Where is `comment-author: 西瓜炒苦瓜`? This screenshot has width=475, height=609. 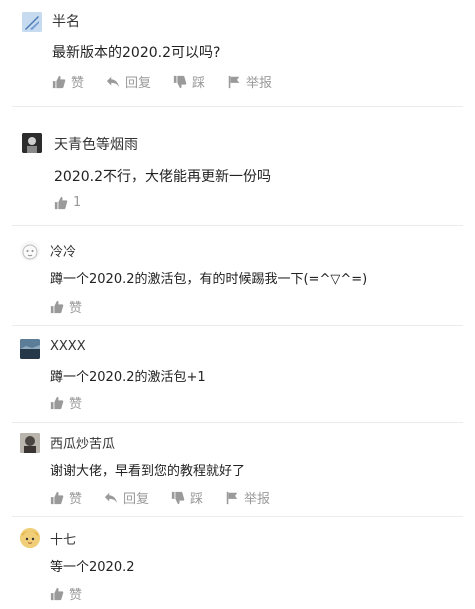
comment-author: 西瓜炒苦瓜 is located at coordinates (82, 442).